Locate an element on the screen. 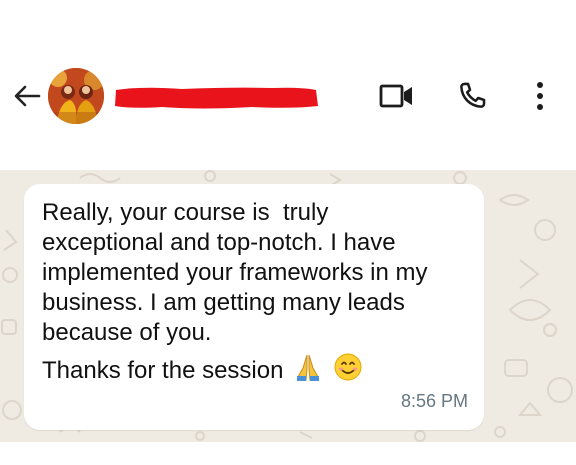 Image resolution: width=576 pixels, height=465 pixels. message-thanks-line: Thanks for the session is located at coordinates (202, 371).